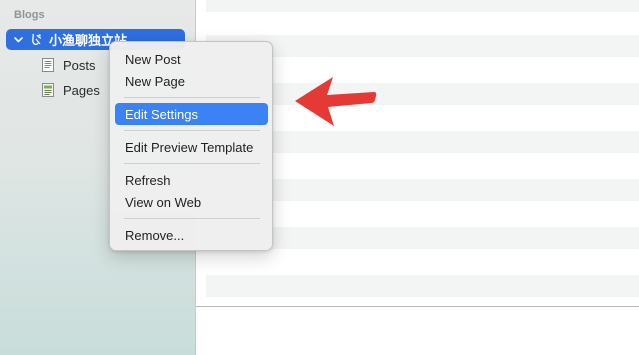 This screenshot has width=639, height=355. Describe the element at coordinates (81, 90) in the screenshot. I see `sidebar-item-label: Pages` at that location.